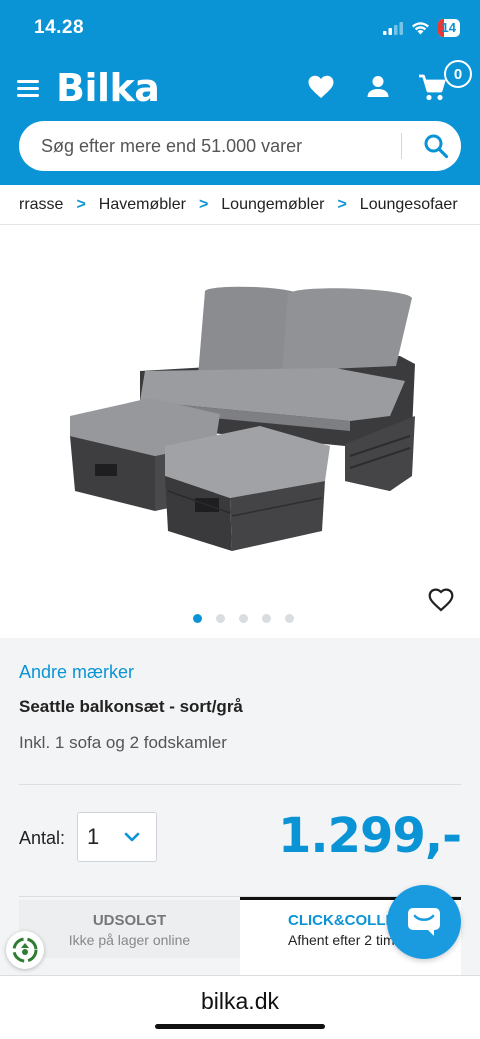  I want to click on browser-url: bilka.dk, so click(240, 1001).